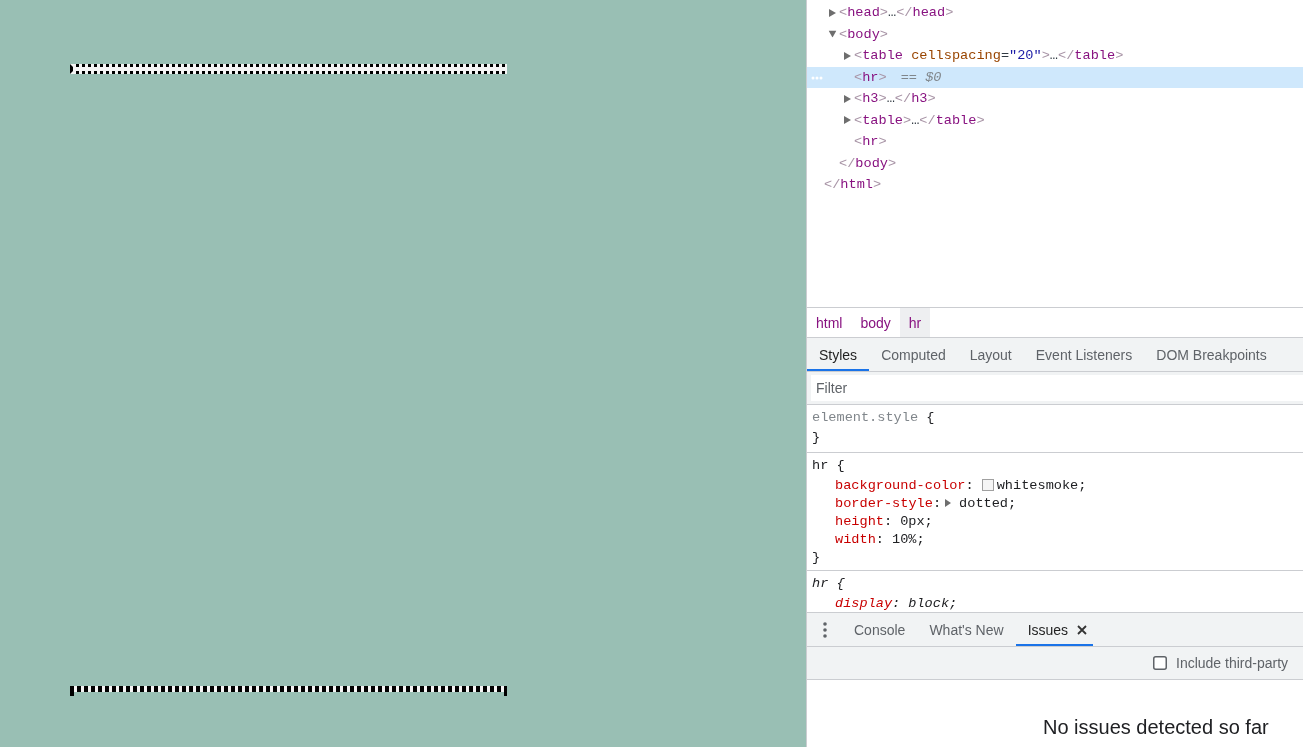 The width and height of the screenshot is (1303, 747). Describe the element at coordinates (1084, 354) in the screenshot. I see `sidebar-tab: Event Listeners` at that location.